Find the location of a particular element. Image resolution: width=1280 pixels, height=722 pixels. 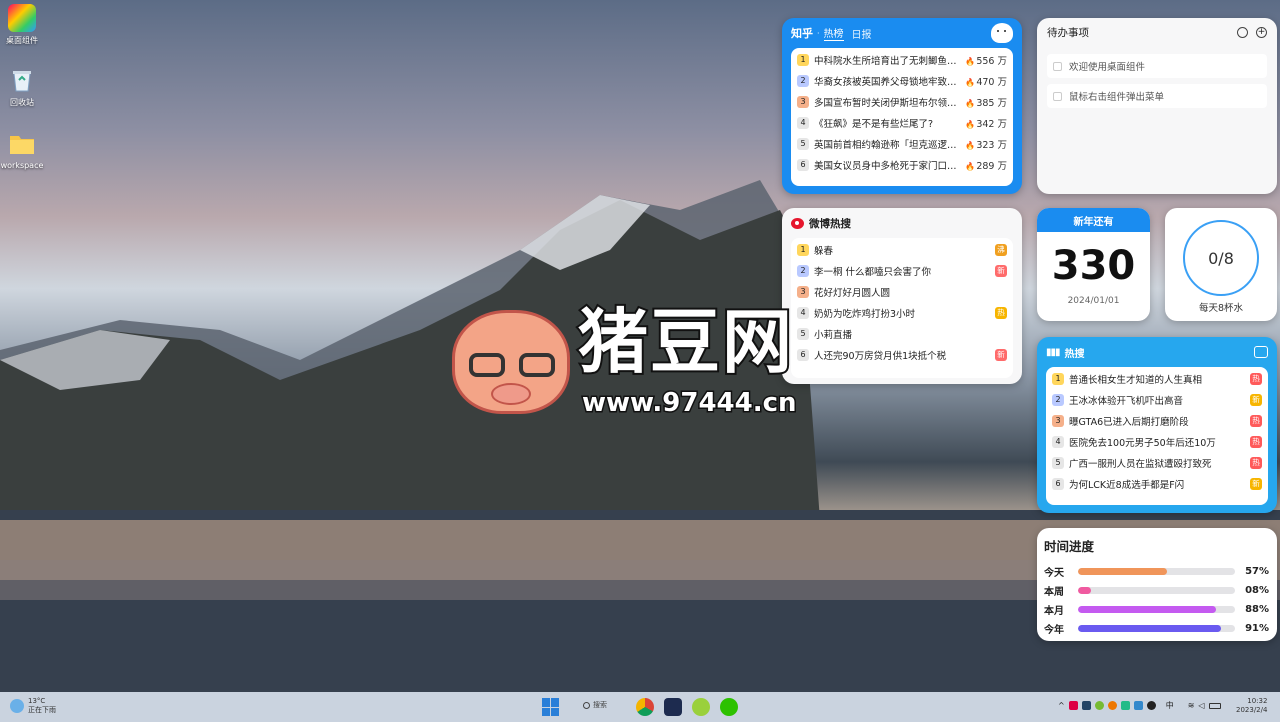

countdown-date: 2024/01/01 is located at coordinates (1093, 301).